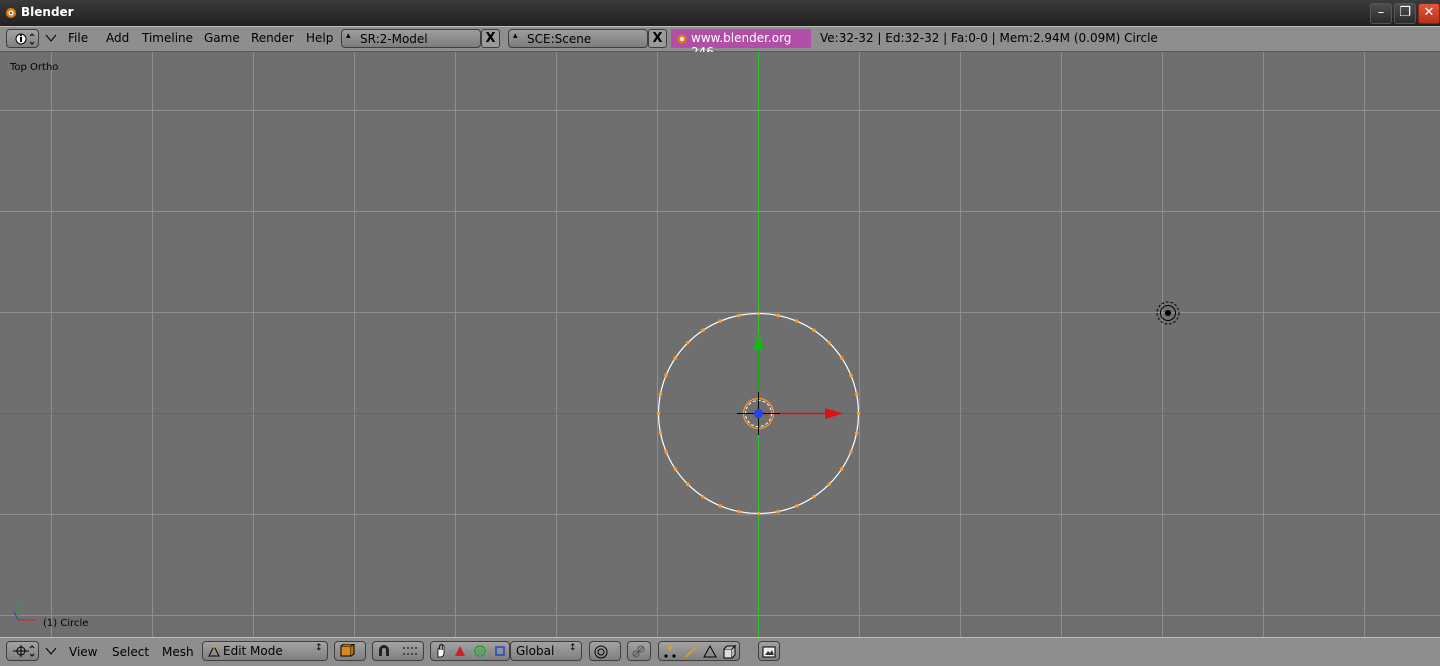  I want to click on vertex-select-icon, so click(670, 652).